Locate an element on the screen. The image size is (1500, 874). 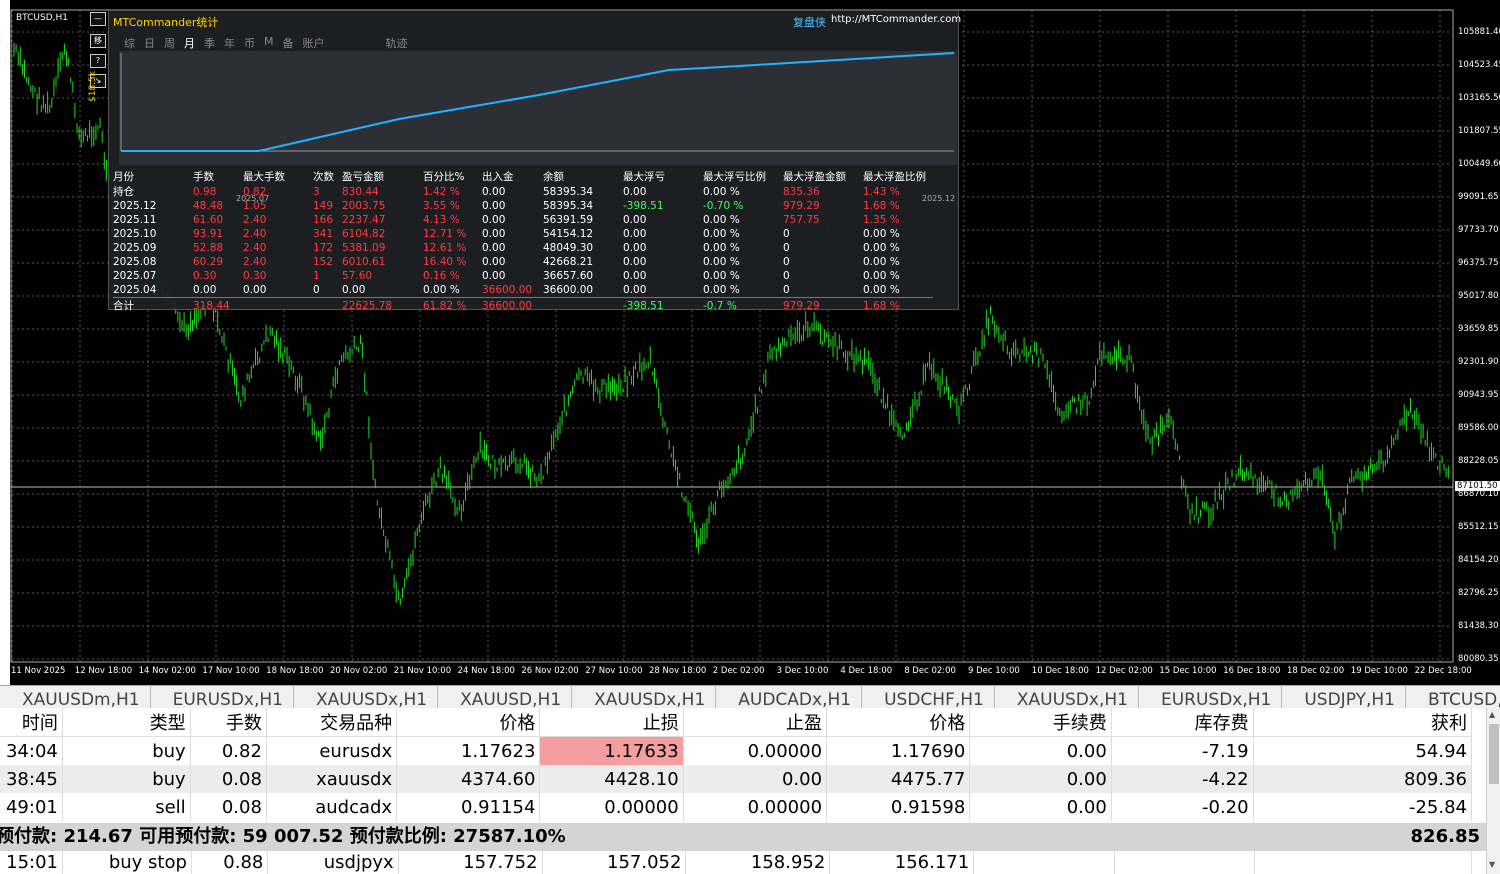
symbol-tab: XAUUSDm,H1 is located at coordinates (75, 697).